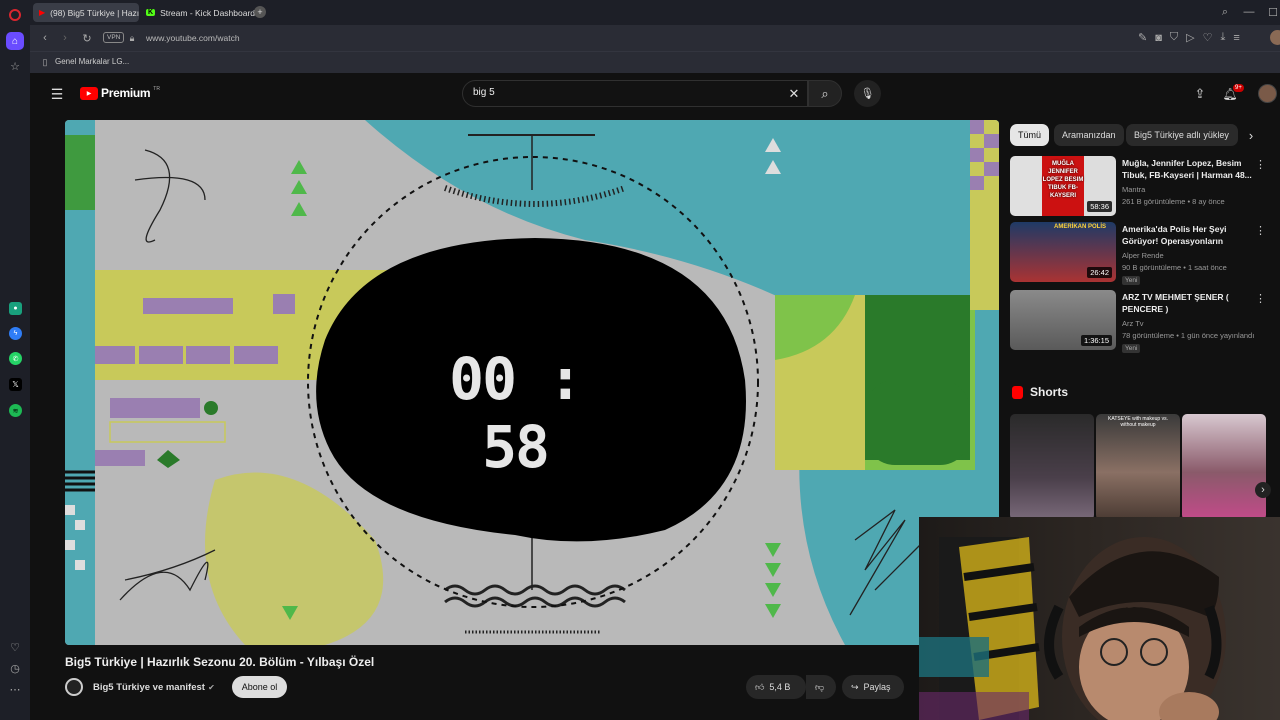 This screenshot has width=1280, height=720. I want to click on heart-icon: ♡, so click(15, 647).